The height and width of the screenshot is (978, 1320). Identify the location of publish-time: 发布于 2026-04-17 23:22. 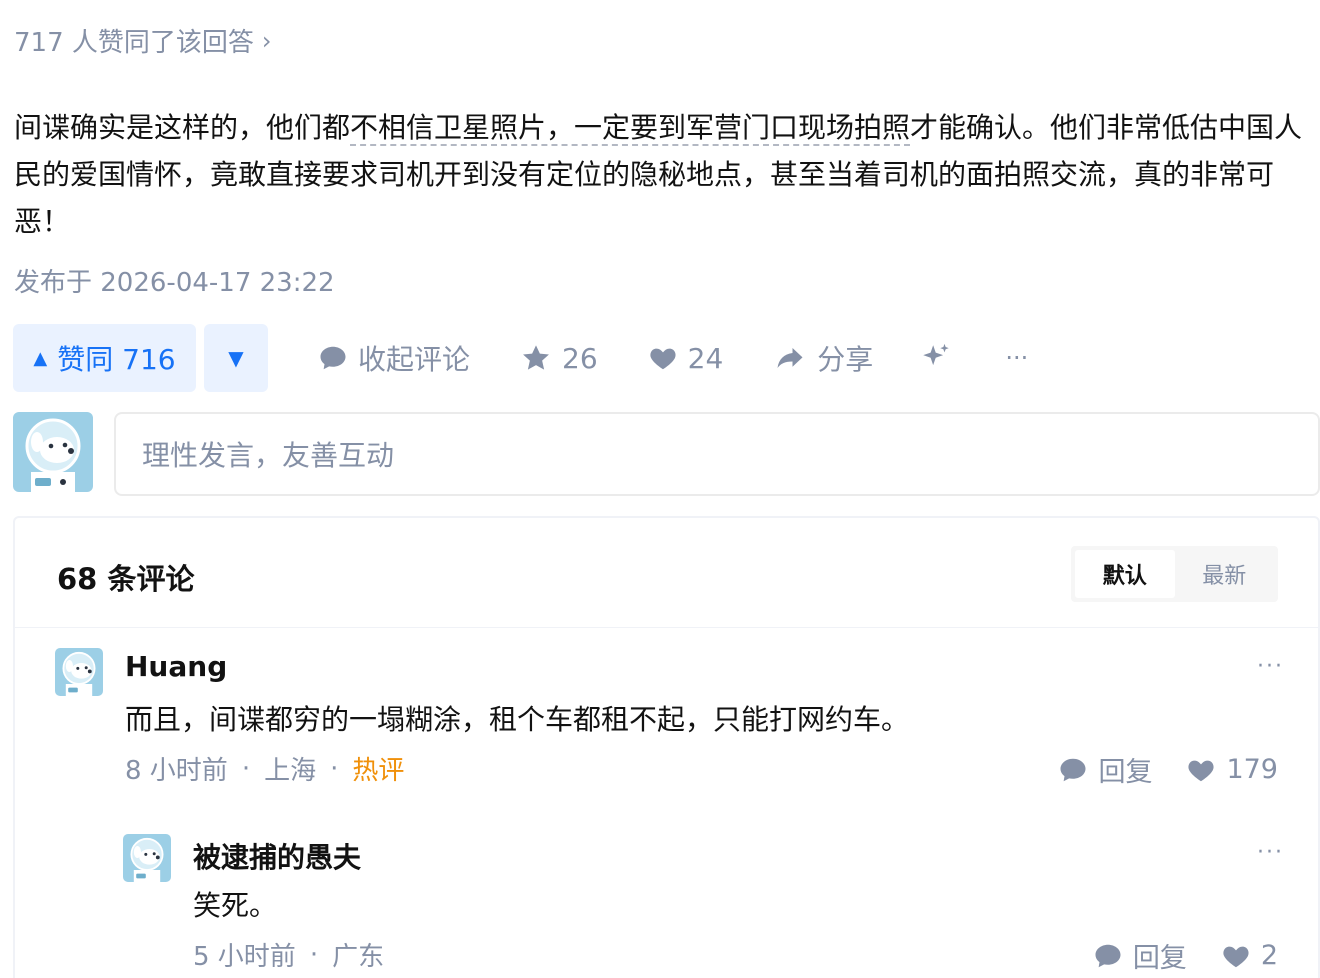
(174, 283).